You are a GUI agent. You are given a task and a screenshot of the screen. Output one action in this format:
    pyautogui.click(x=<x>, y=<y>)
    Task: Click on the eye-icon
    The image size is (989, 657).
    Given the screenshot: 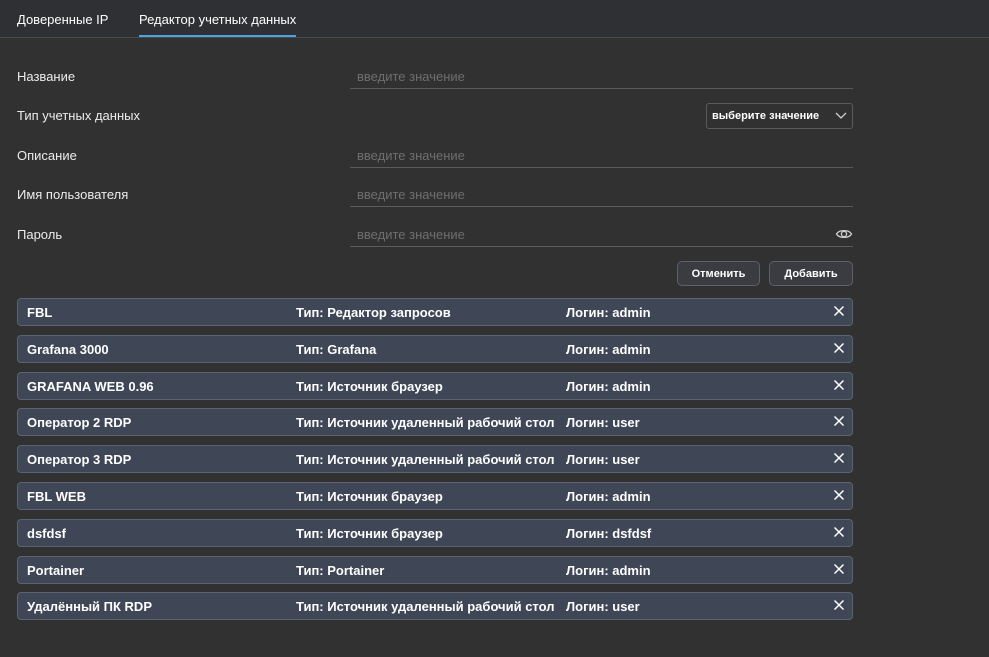 What is the action you would take?
    pyautogui.click(x=844, y=234)
    